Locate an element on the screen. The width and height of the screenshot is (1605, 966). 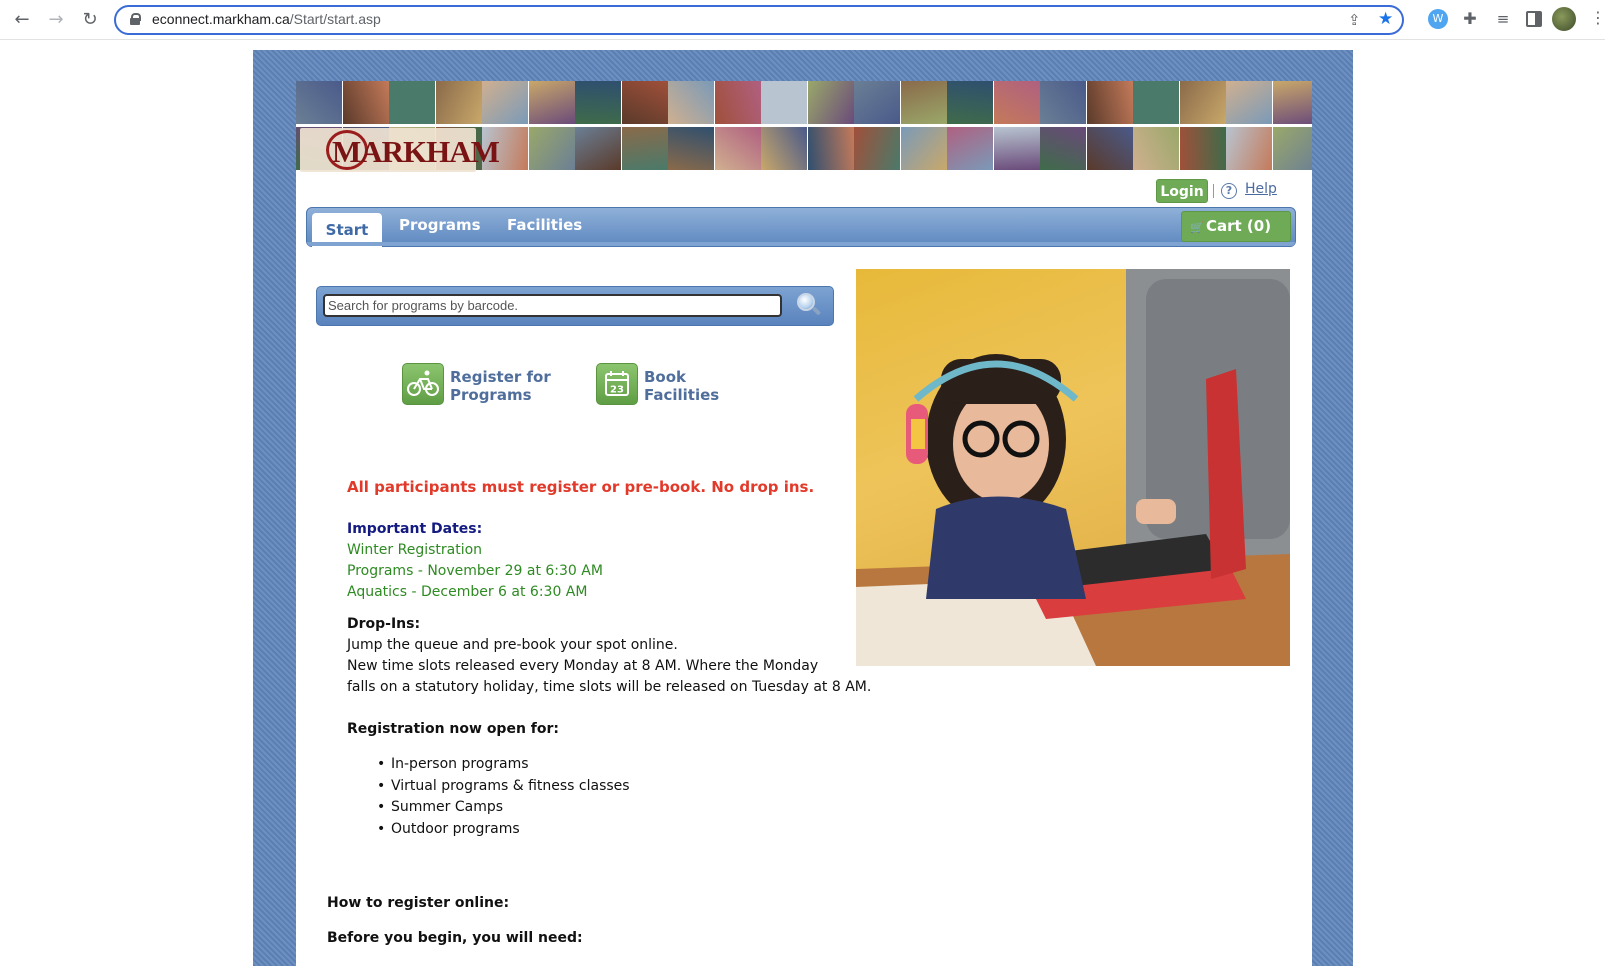
cart-button: 🛒 Cart (0) is located at coordinates (1236, 226).